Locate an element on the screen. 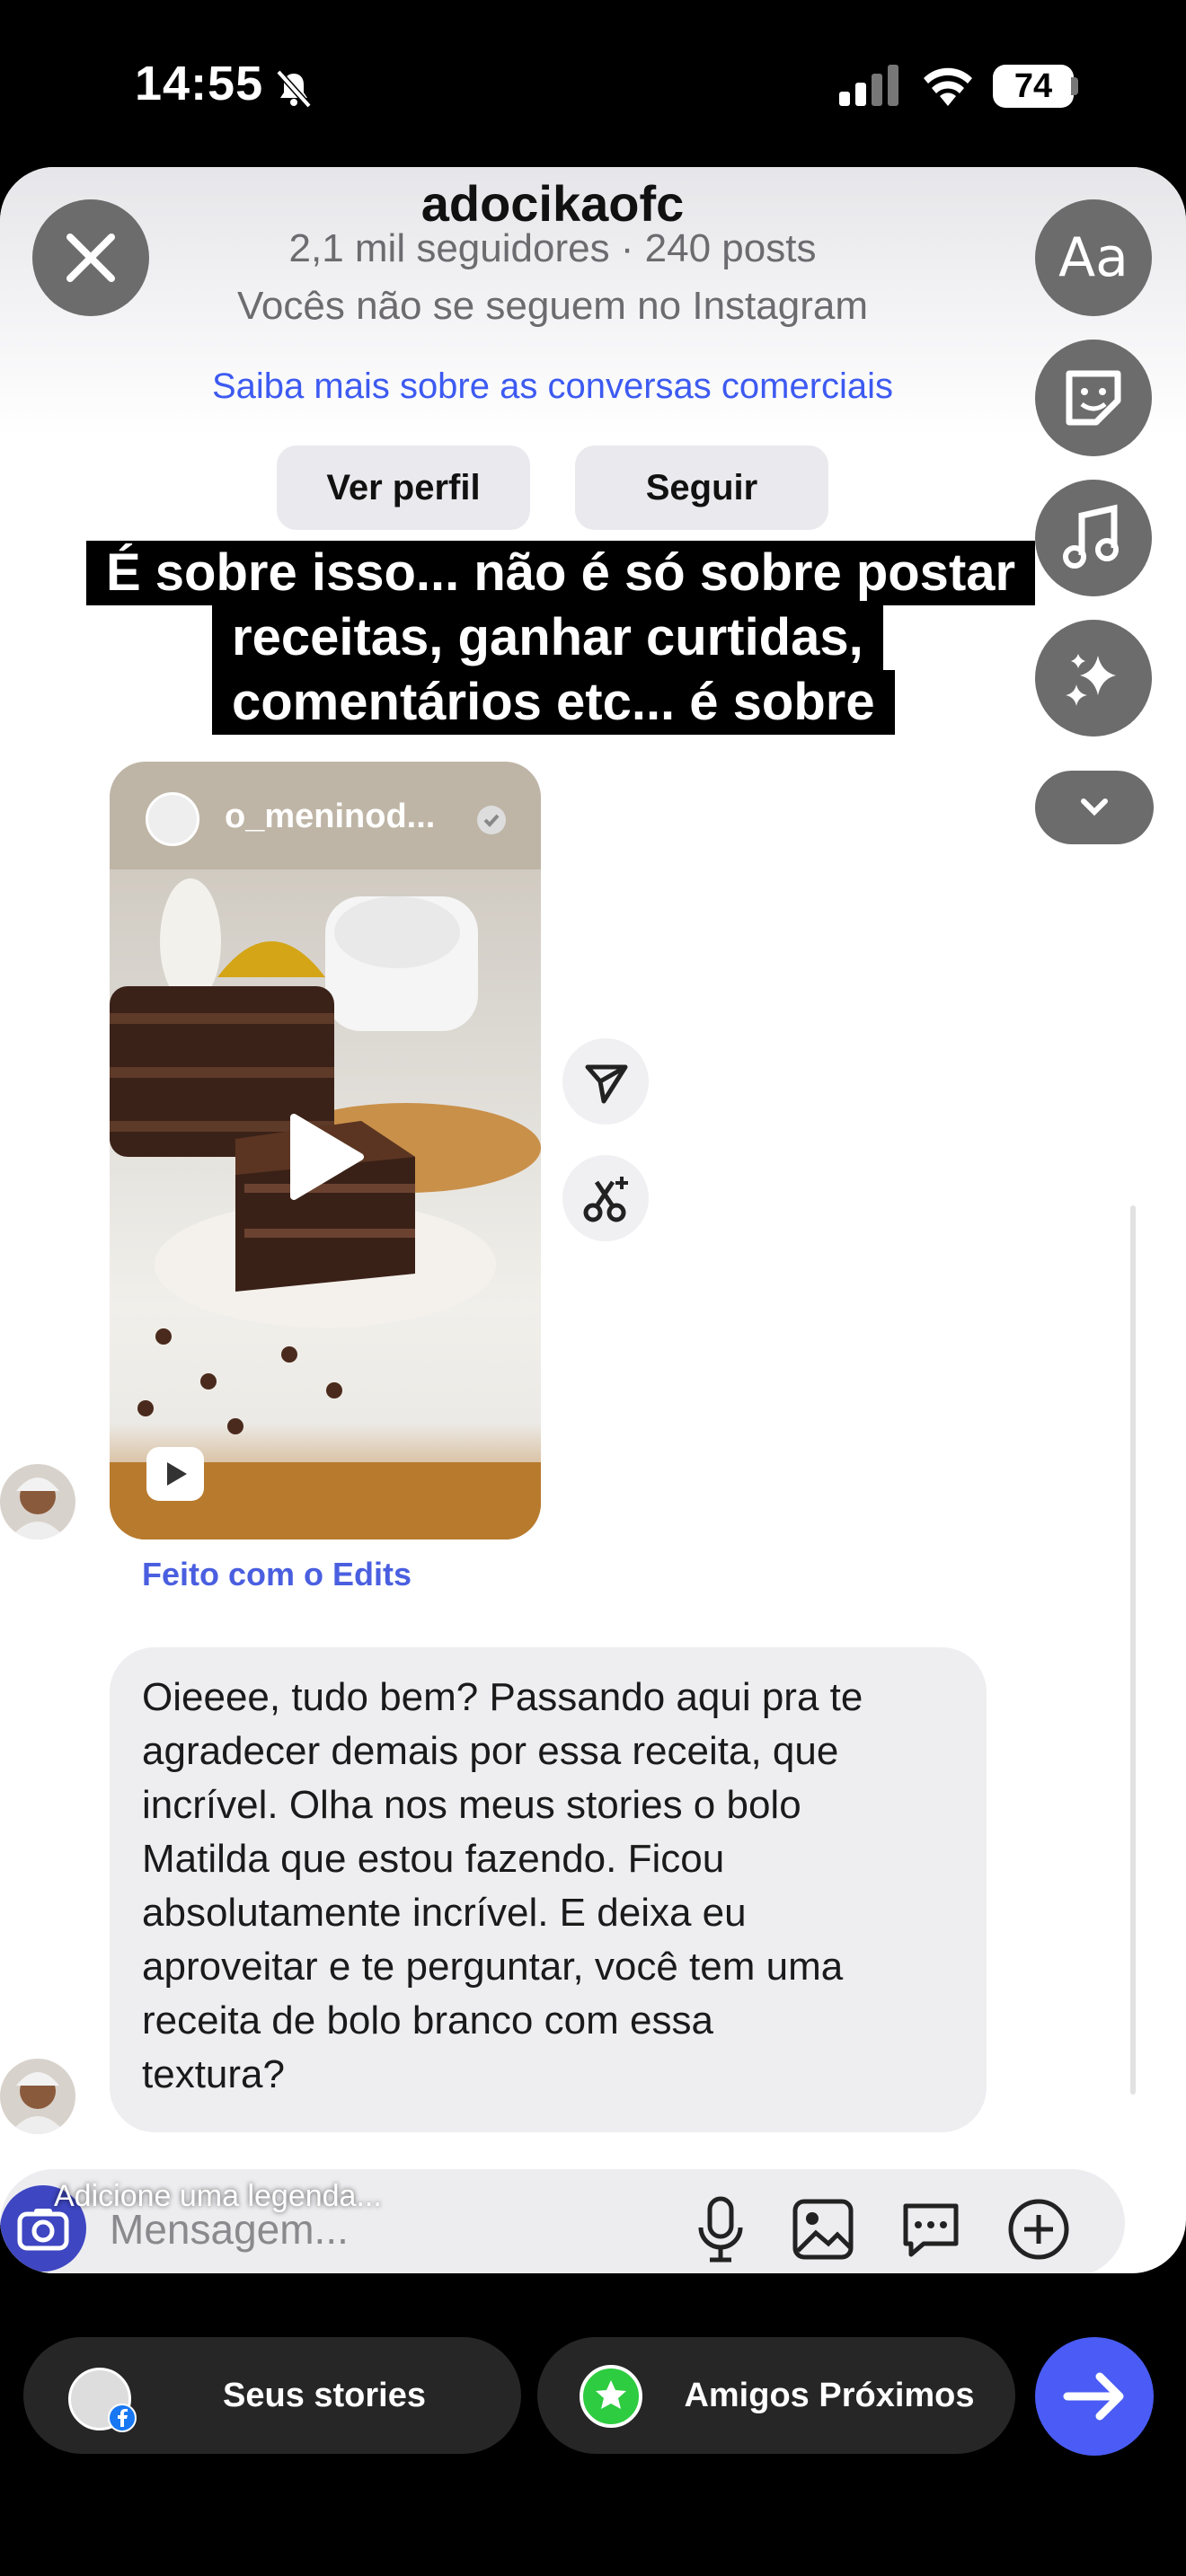  sticker-icon is located at coordinates (1093, 398).